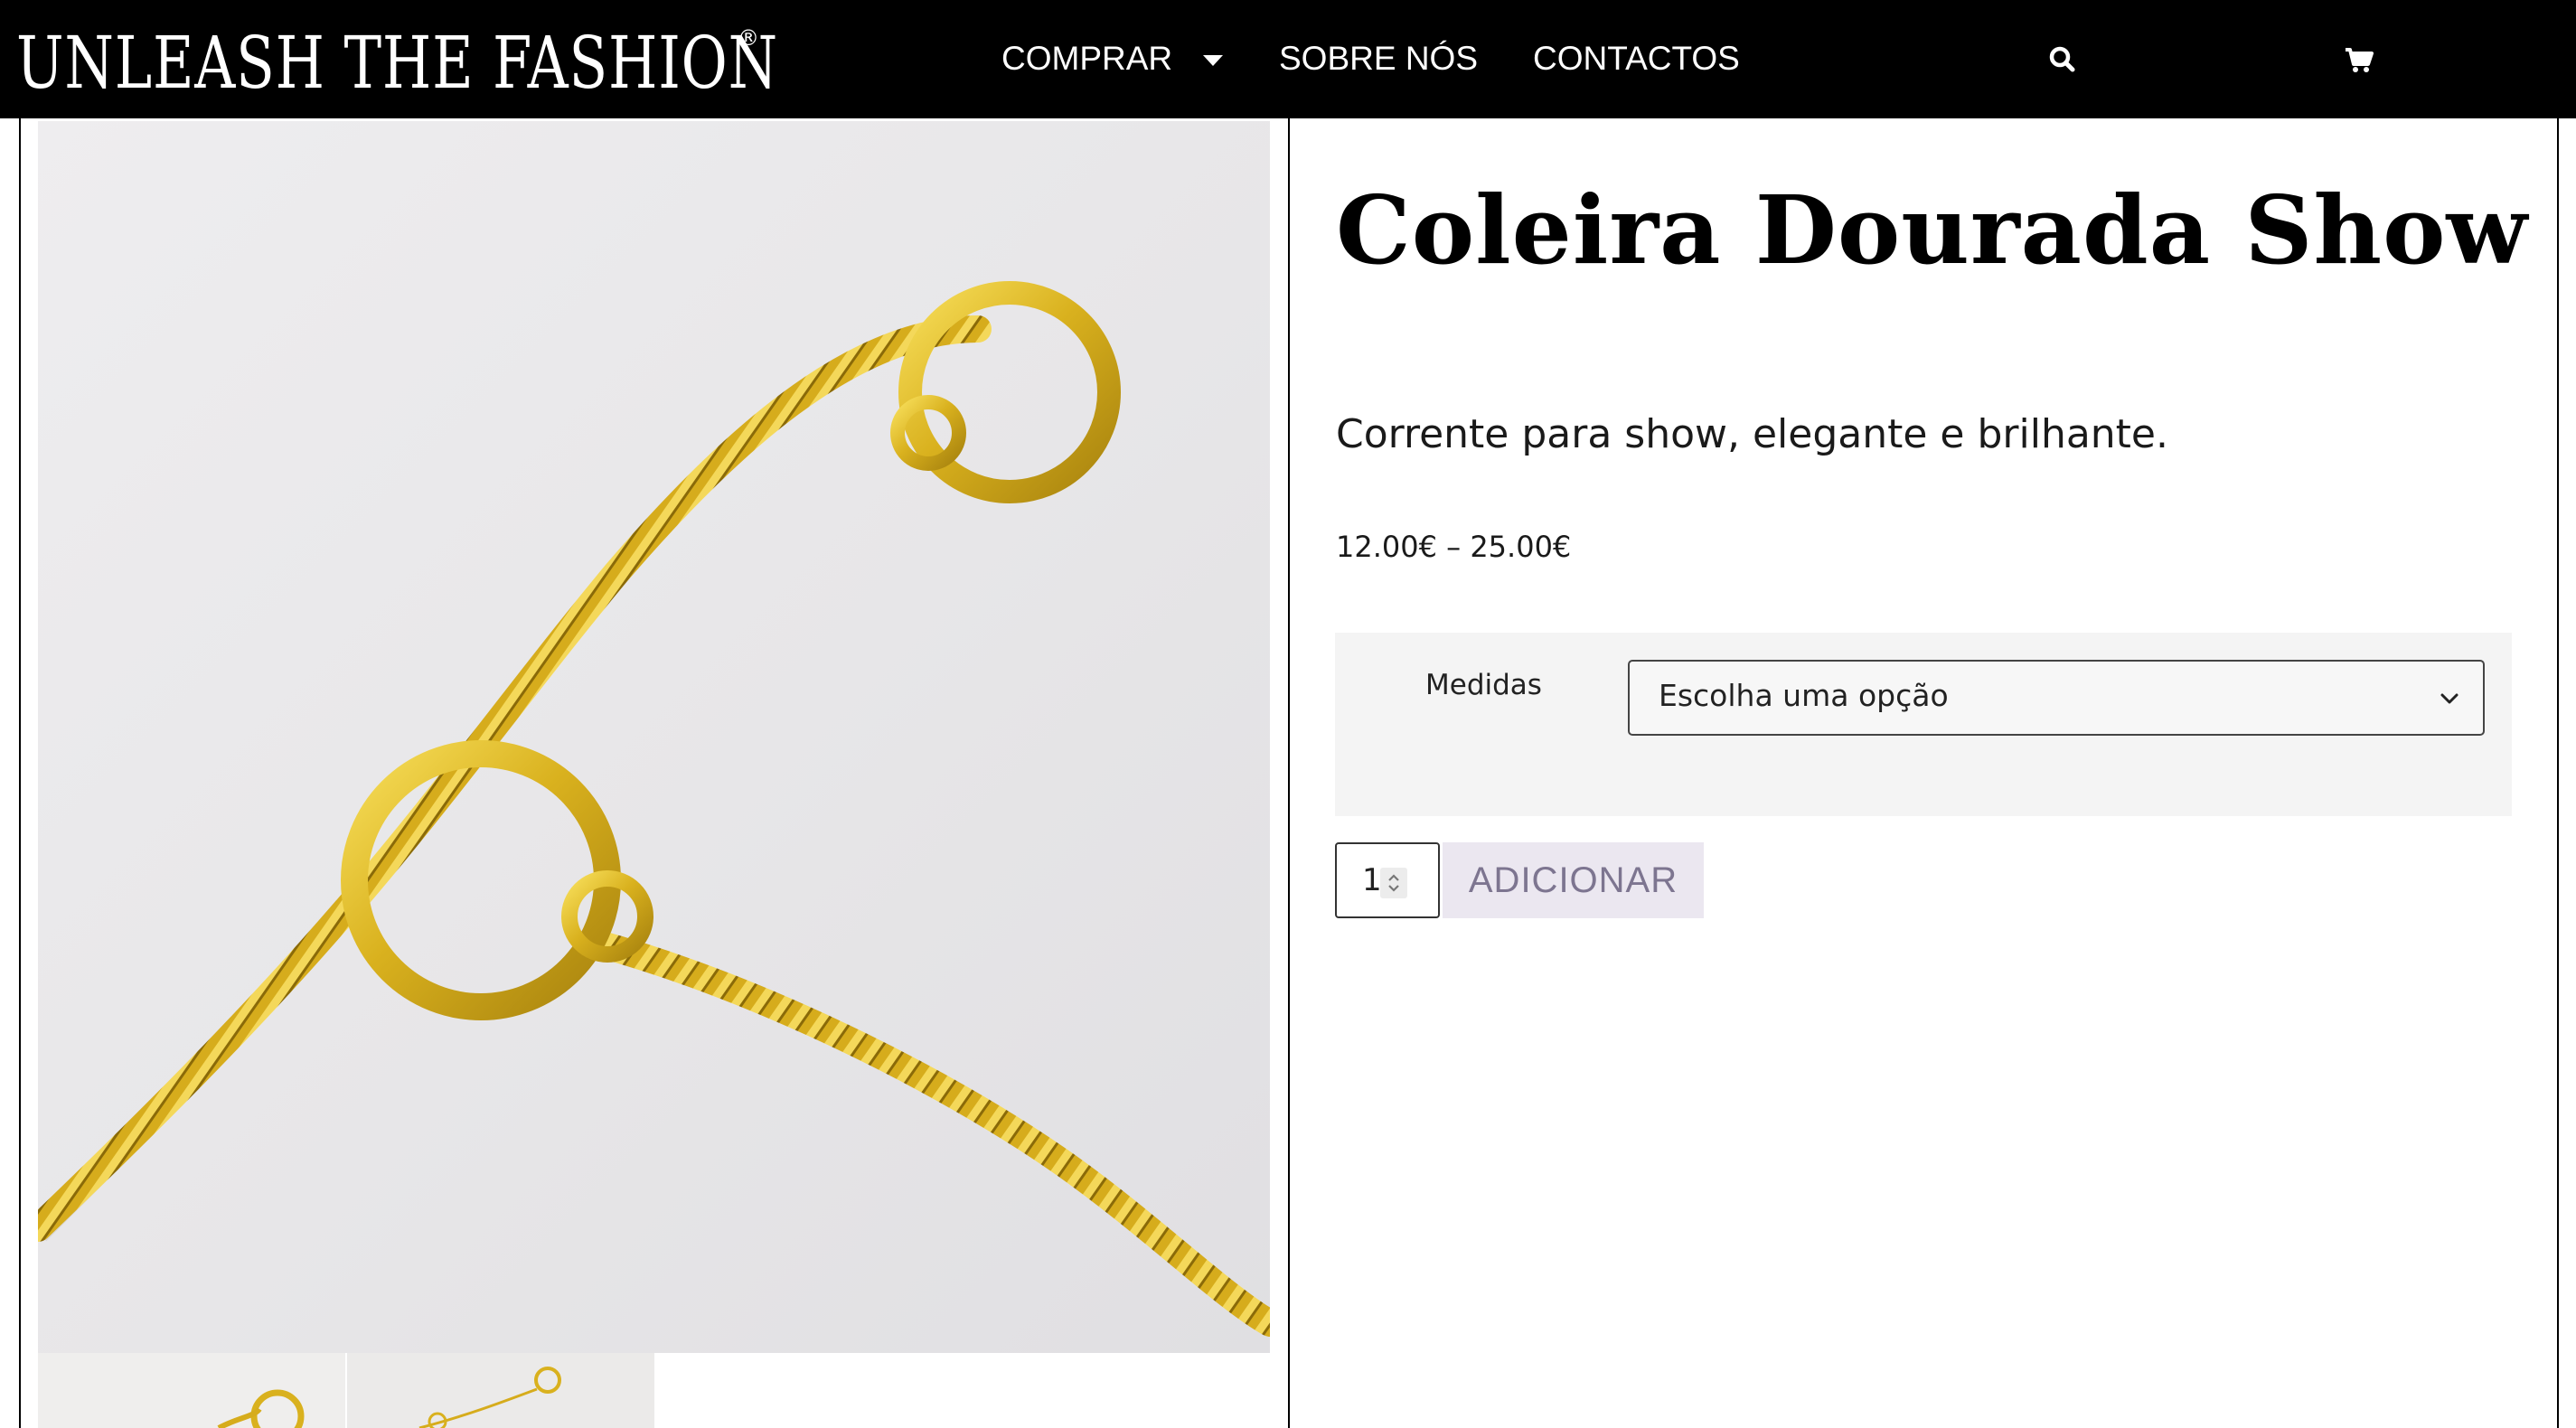  I want to click on nav-item-comprar: COMPRAR, so click(1113, 59).